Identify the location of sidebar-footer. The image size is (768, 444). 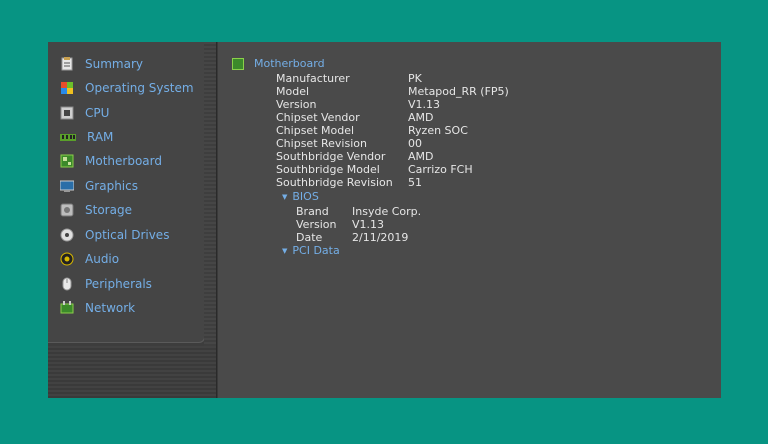
(132, 372).